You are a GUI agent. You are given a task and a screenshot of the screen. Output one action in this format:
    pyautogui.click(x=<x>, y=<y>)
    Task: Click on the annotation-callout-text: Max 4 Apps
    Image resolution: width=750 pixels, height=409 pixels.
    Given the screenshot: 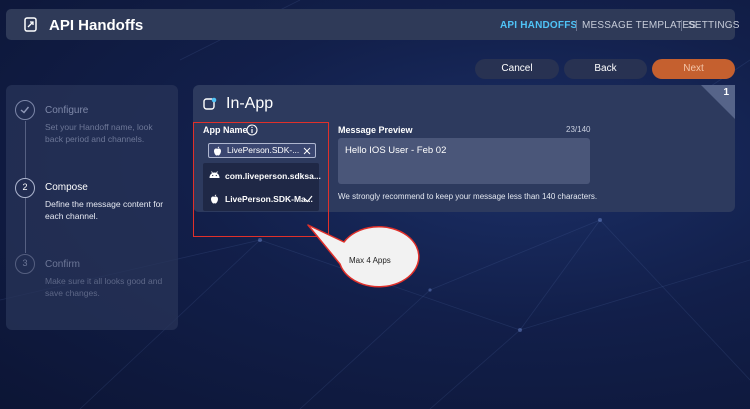 What is the action you would take?
    pyautogui.click(x=370, y=260)
    